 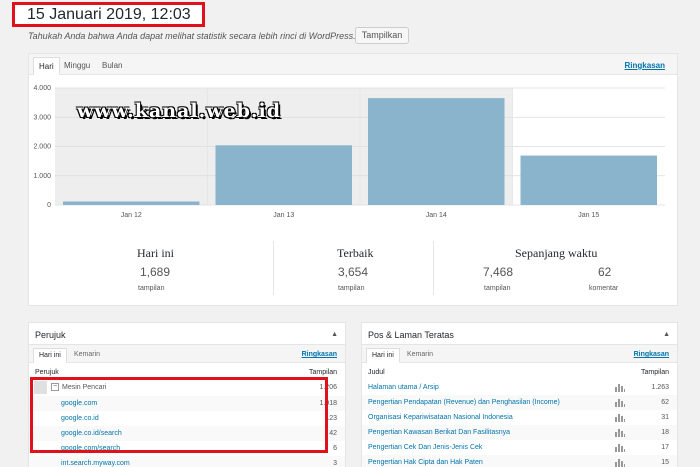 I want to click on referrer-link: int.search.myway.com, so click(x=95, y=463).